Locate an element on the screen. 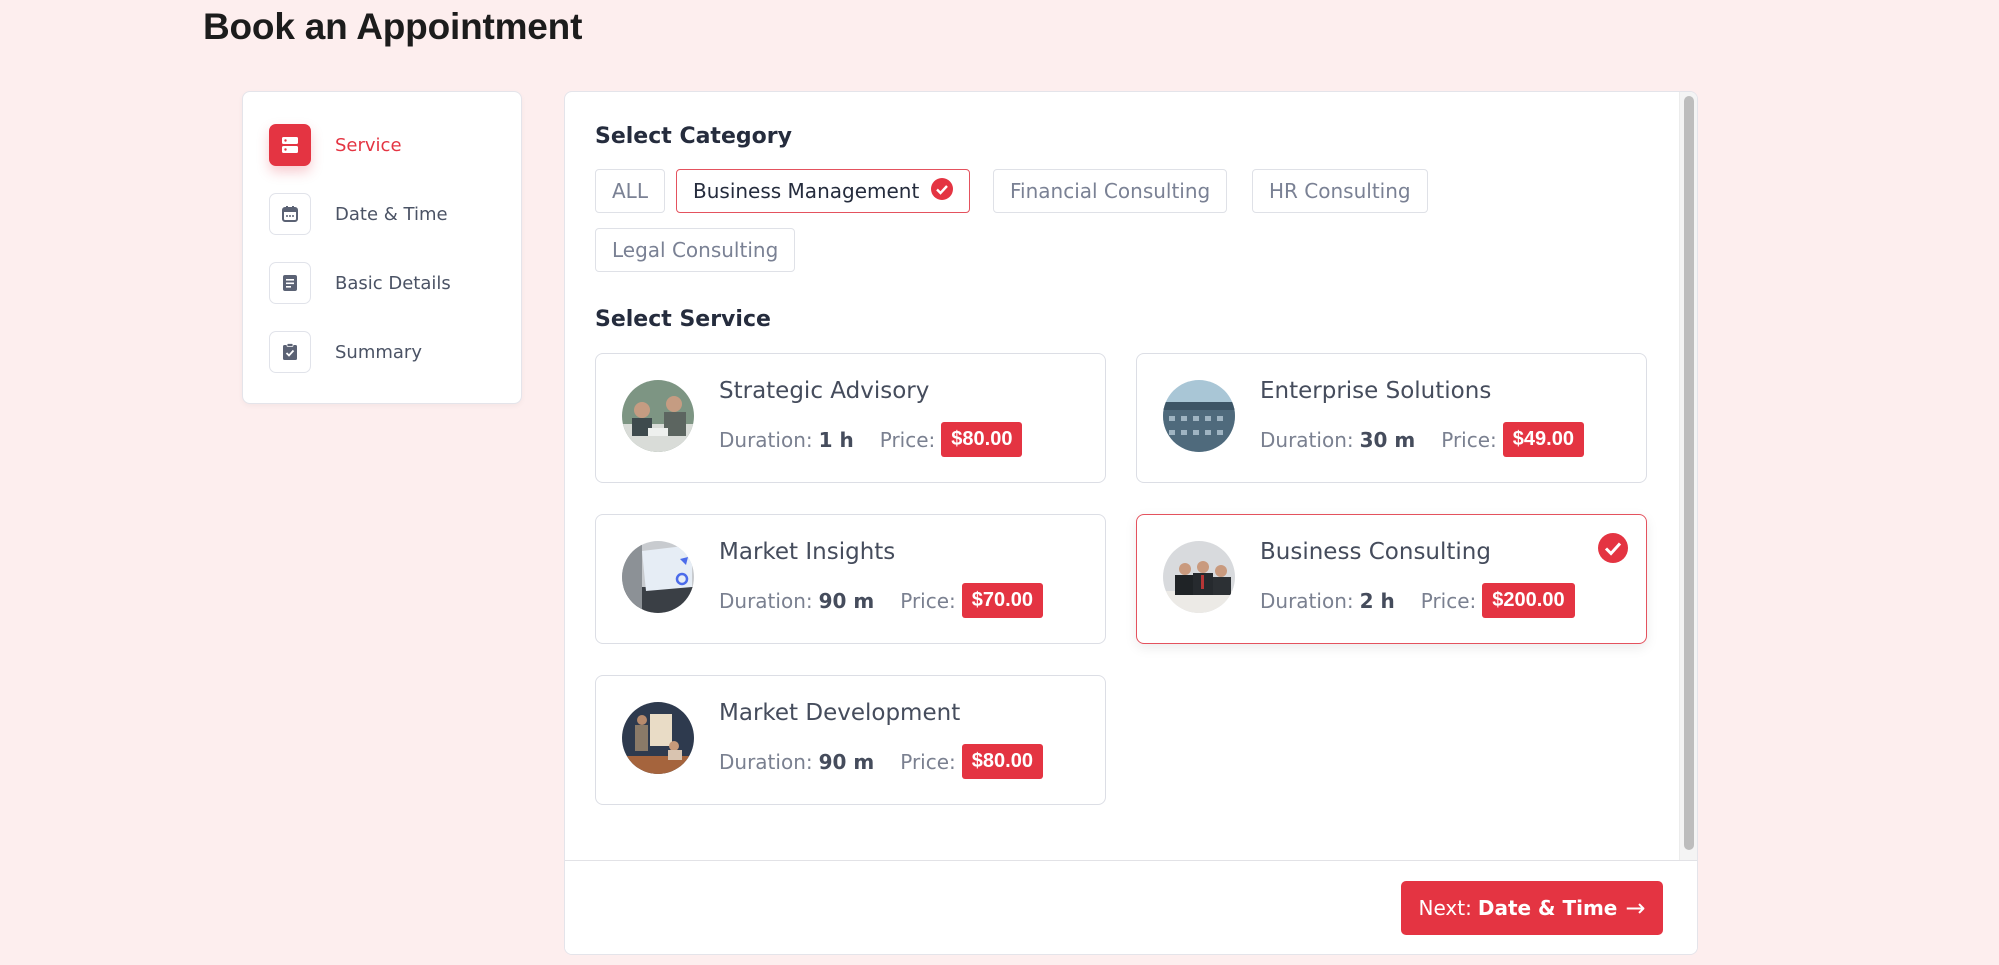 Image resolution: width=1999 pixels, height=965 pixels. next-prefix: Next: is located at coordinates (1445, 908).